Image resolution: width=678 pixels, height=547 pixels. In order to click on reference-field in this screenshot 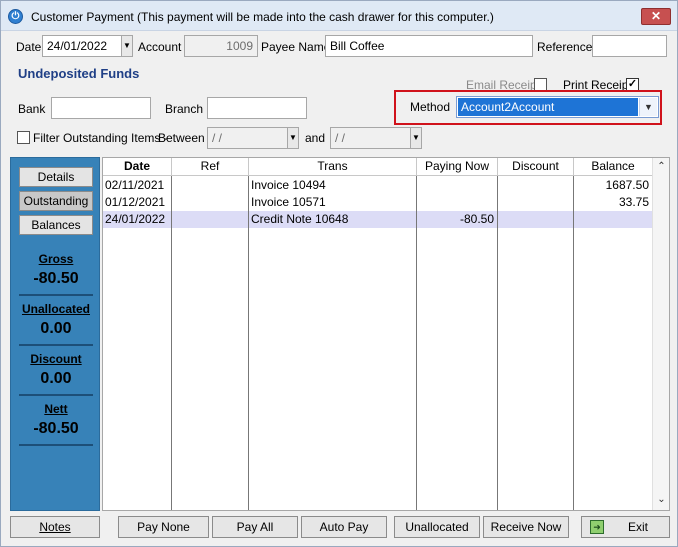, I will do `click(629, 46)`.